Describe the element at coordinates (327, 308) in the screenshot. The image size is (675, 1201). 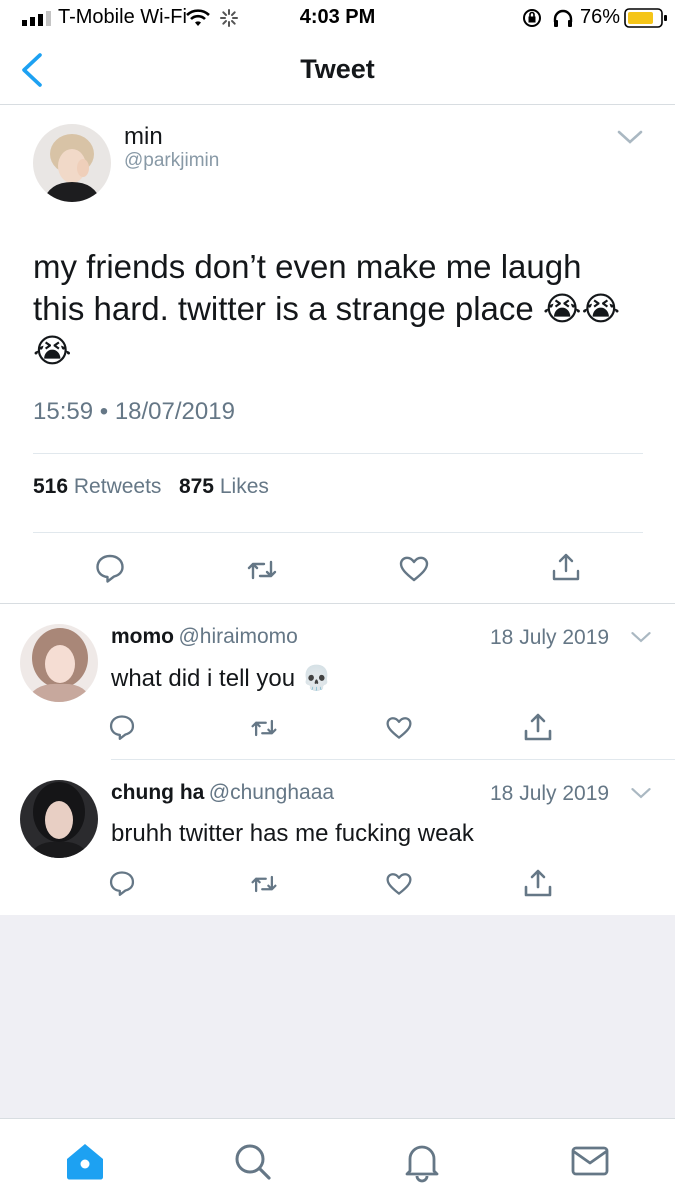
I see `tweet-text-line: this hard. twitter is a strange place 😭😭` at that location.